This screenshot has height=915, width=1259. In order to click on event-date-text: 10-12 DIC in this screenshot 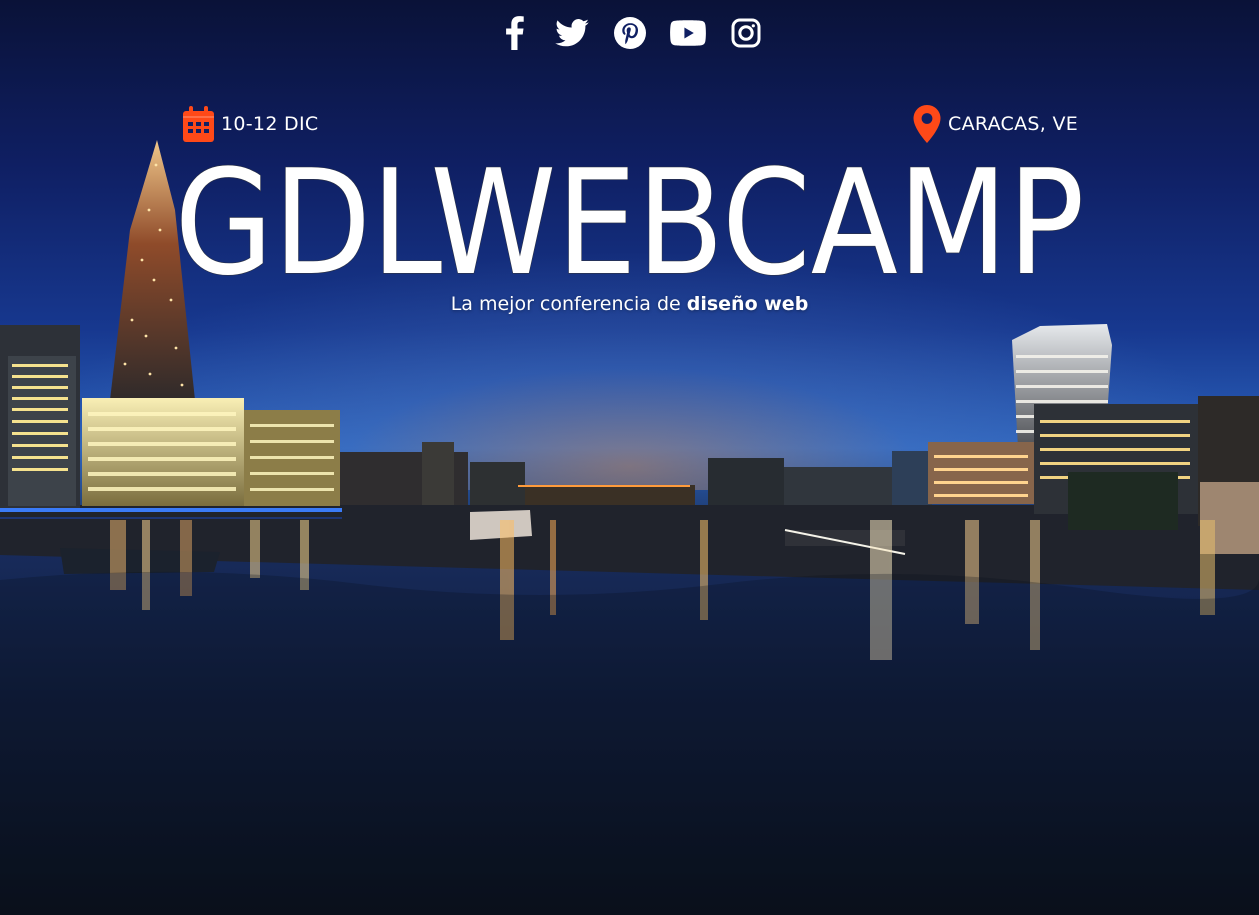, I will do `click(270, 124)`.